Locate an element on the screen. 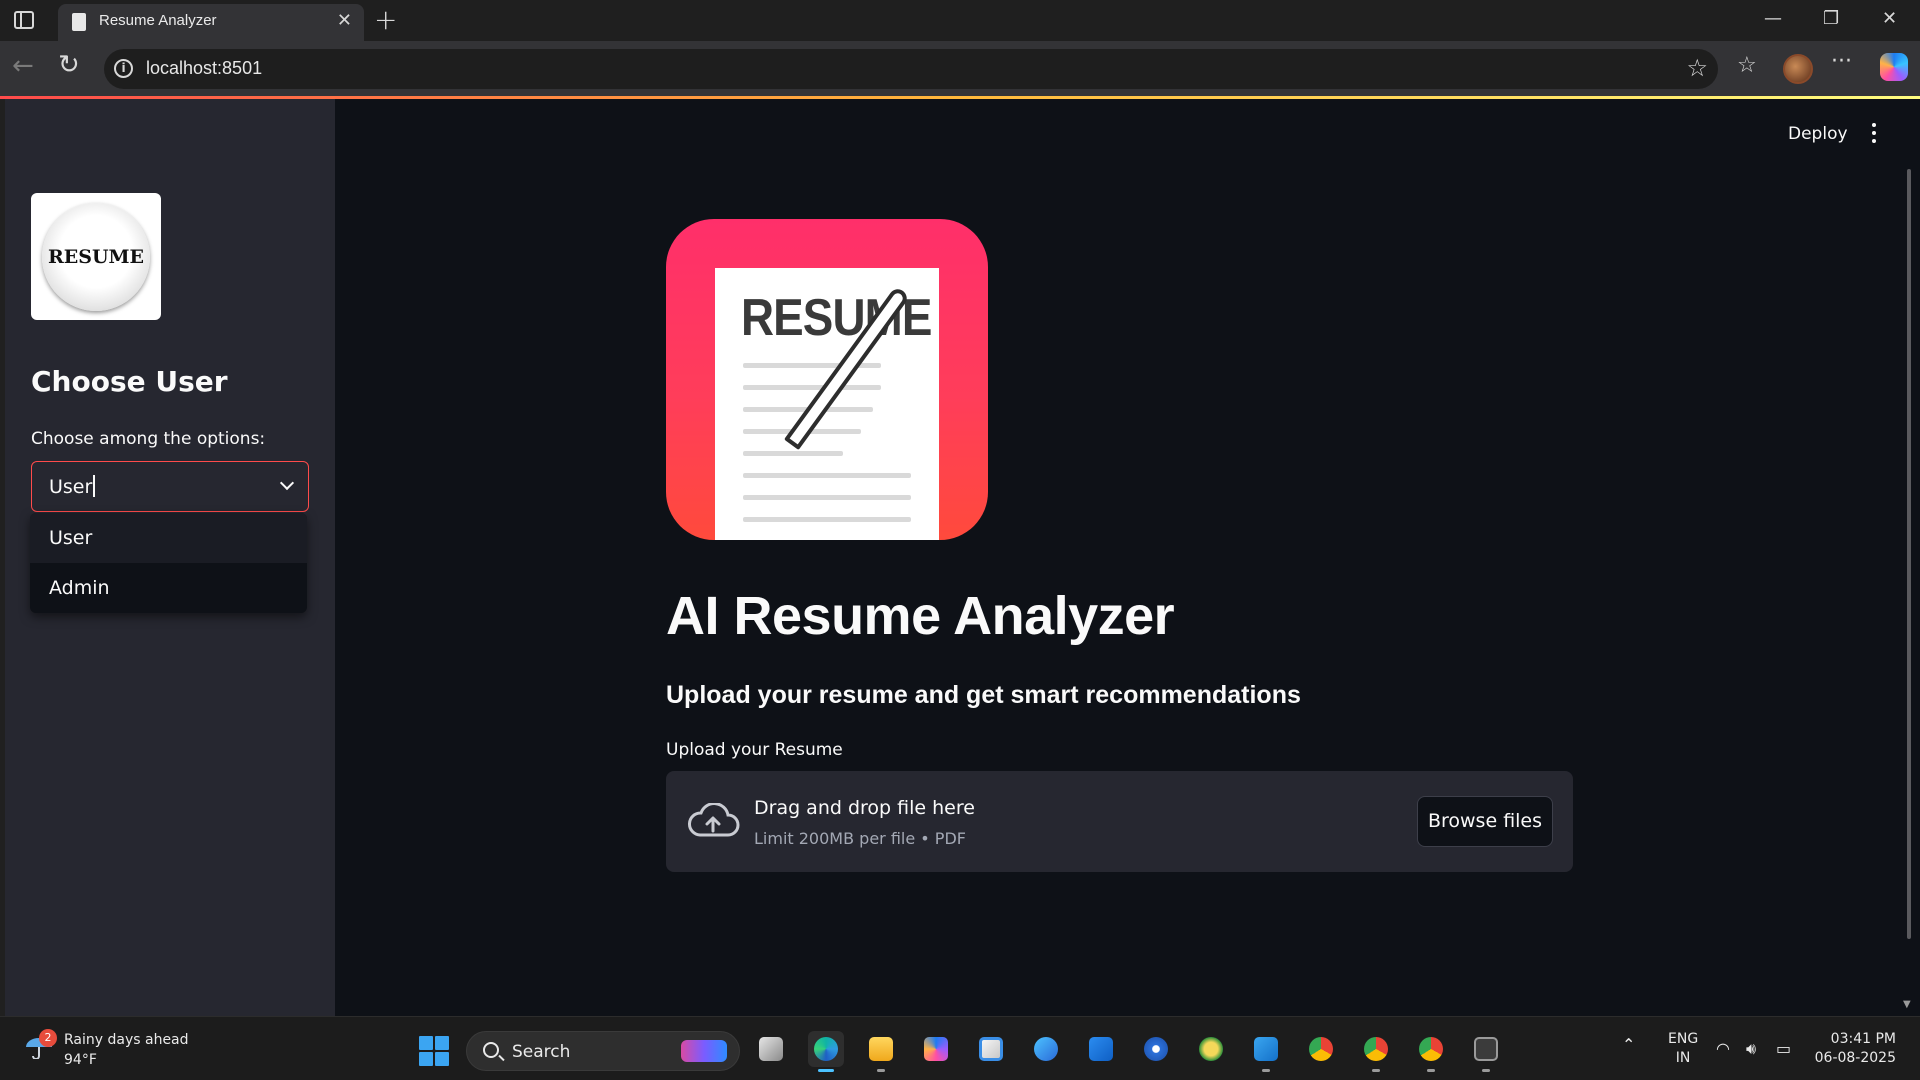 The width and height of the screenshot is (1920, 1080). cloud-upload-icon is located at coordinates (714, 820).